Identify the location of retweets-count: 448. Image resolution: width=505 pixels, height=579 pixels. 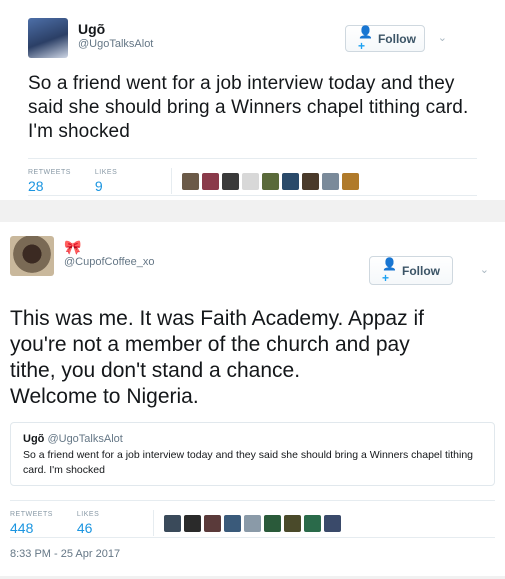
(22, 527).